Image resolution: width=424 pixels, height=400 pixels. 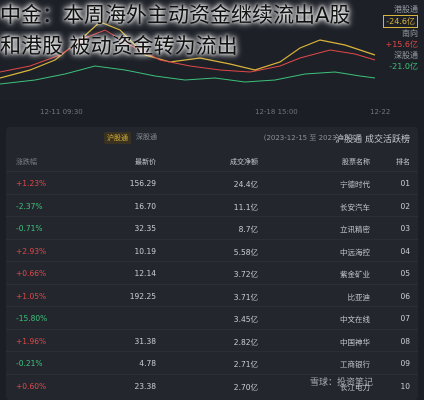 I want to click on col-amount: 成交净额, so click(x=244, y=162).